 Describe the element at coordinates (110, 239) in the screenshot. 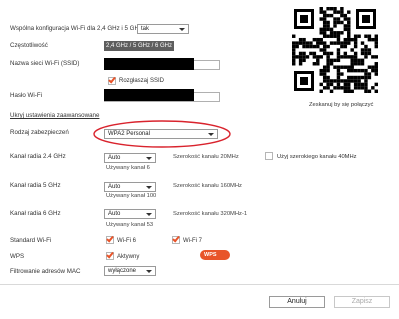

I see `wifi6-checkbox` at that location.